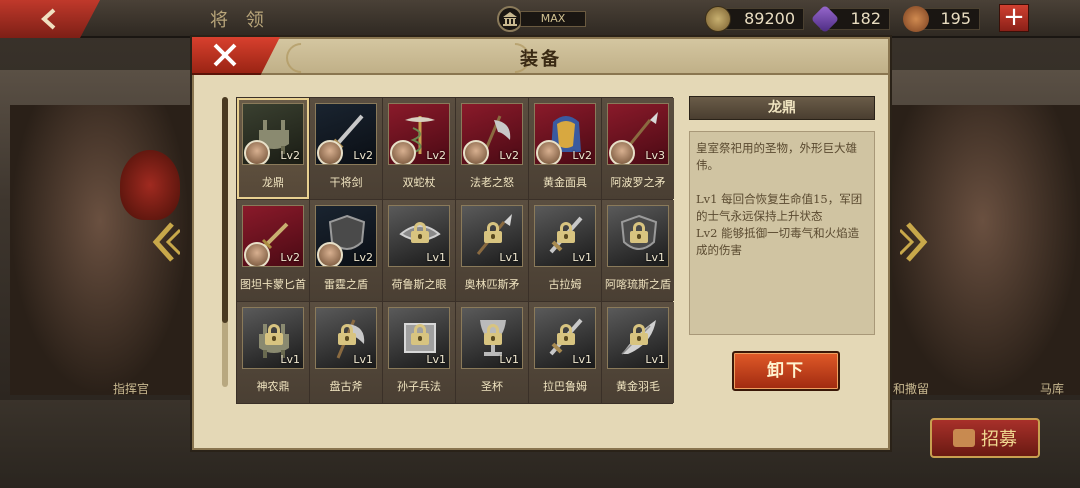 The width and height of the screenshot is (1080, 488). What do you see at coordinates (964, 438) in the screenshot?
I see `recruit-icon` at bounding box center [964, 438].